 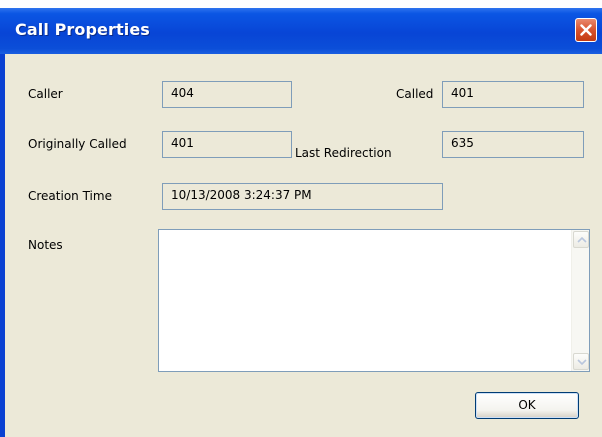 I want to click on dialog-title: Call Properties, so click(x=82, y=29).